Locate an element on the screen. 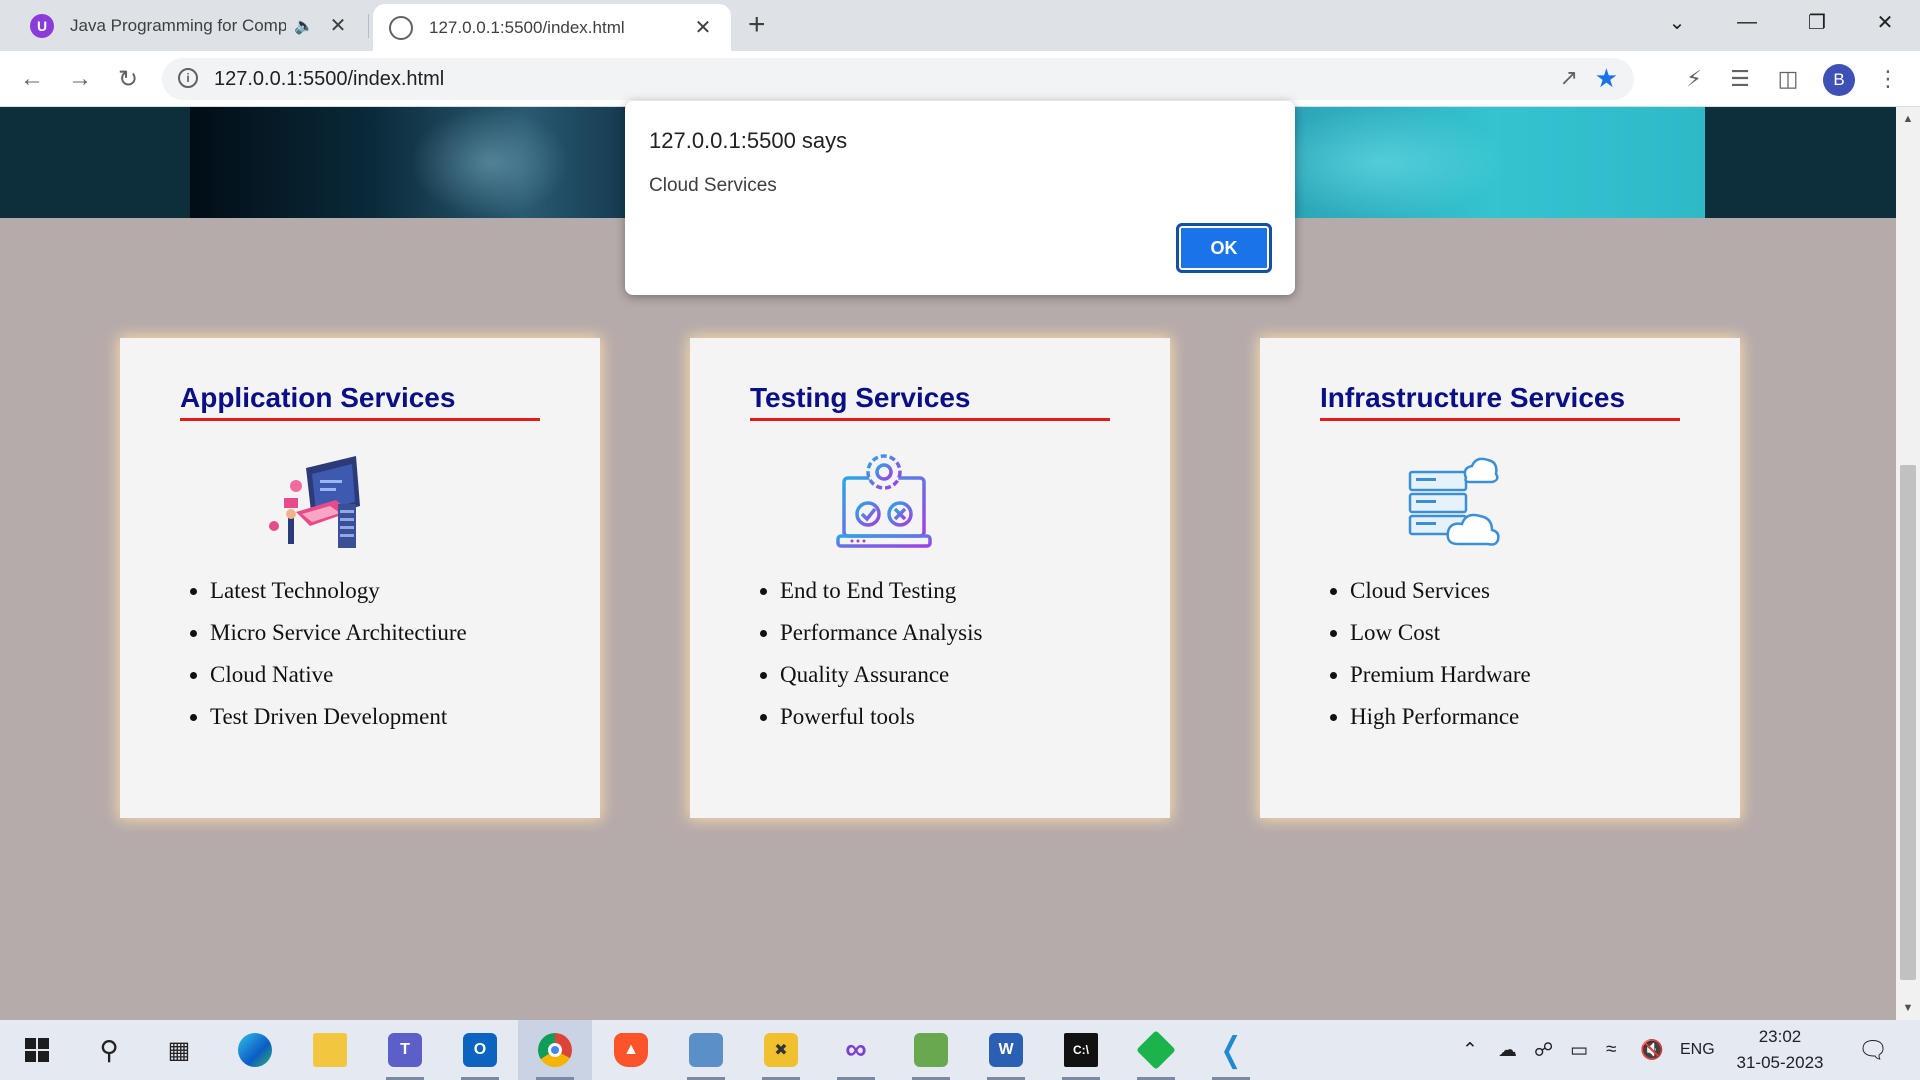 The image size is (1920, 1080). address-bar: i 127.0.0.1:5500/index.html ↗ ★ is located at coordinates (898, 79).